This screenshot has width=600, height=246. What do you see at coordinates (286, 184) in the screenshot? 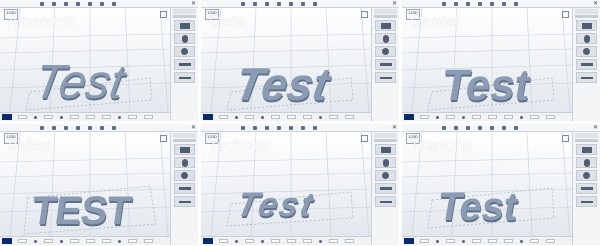
I see `viewport-canvas: Techniqu Test Test` at bounding box center [286, 184].